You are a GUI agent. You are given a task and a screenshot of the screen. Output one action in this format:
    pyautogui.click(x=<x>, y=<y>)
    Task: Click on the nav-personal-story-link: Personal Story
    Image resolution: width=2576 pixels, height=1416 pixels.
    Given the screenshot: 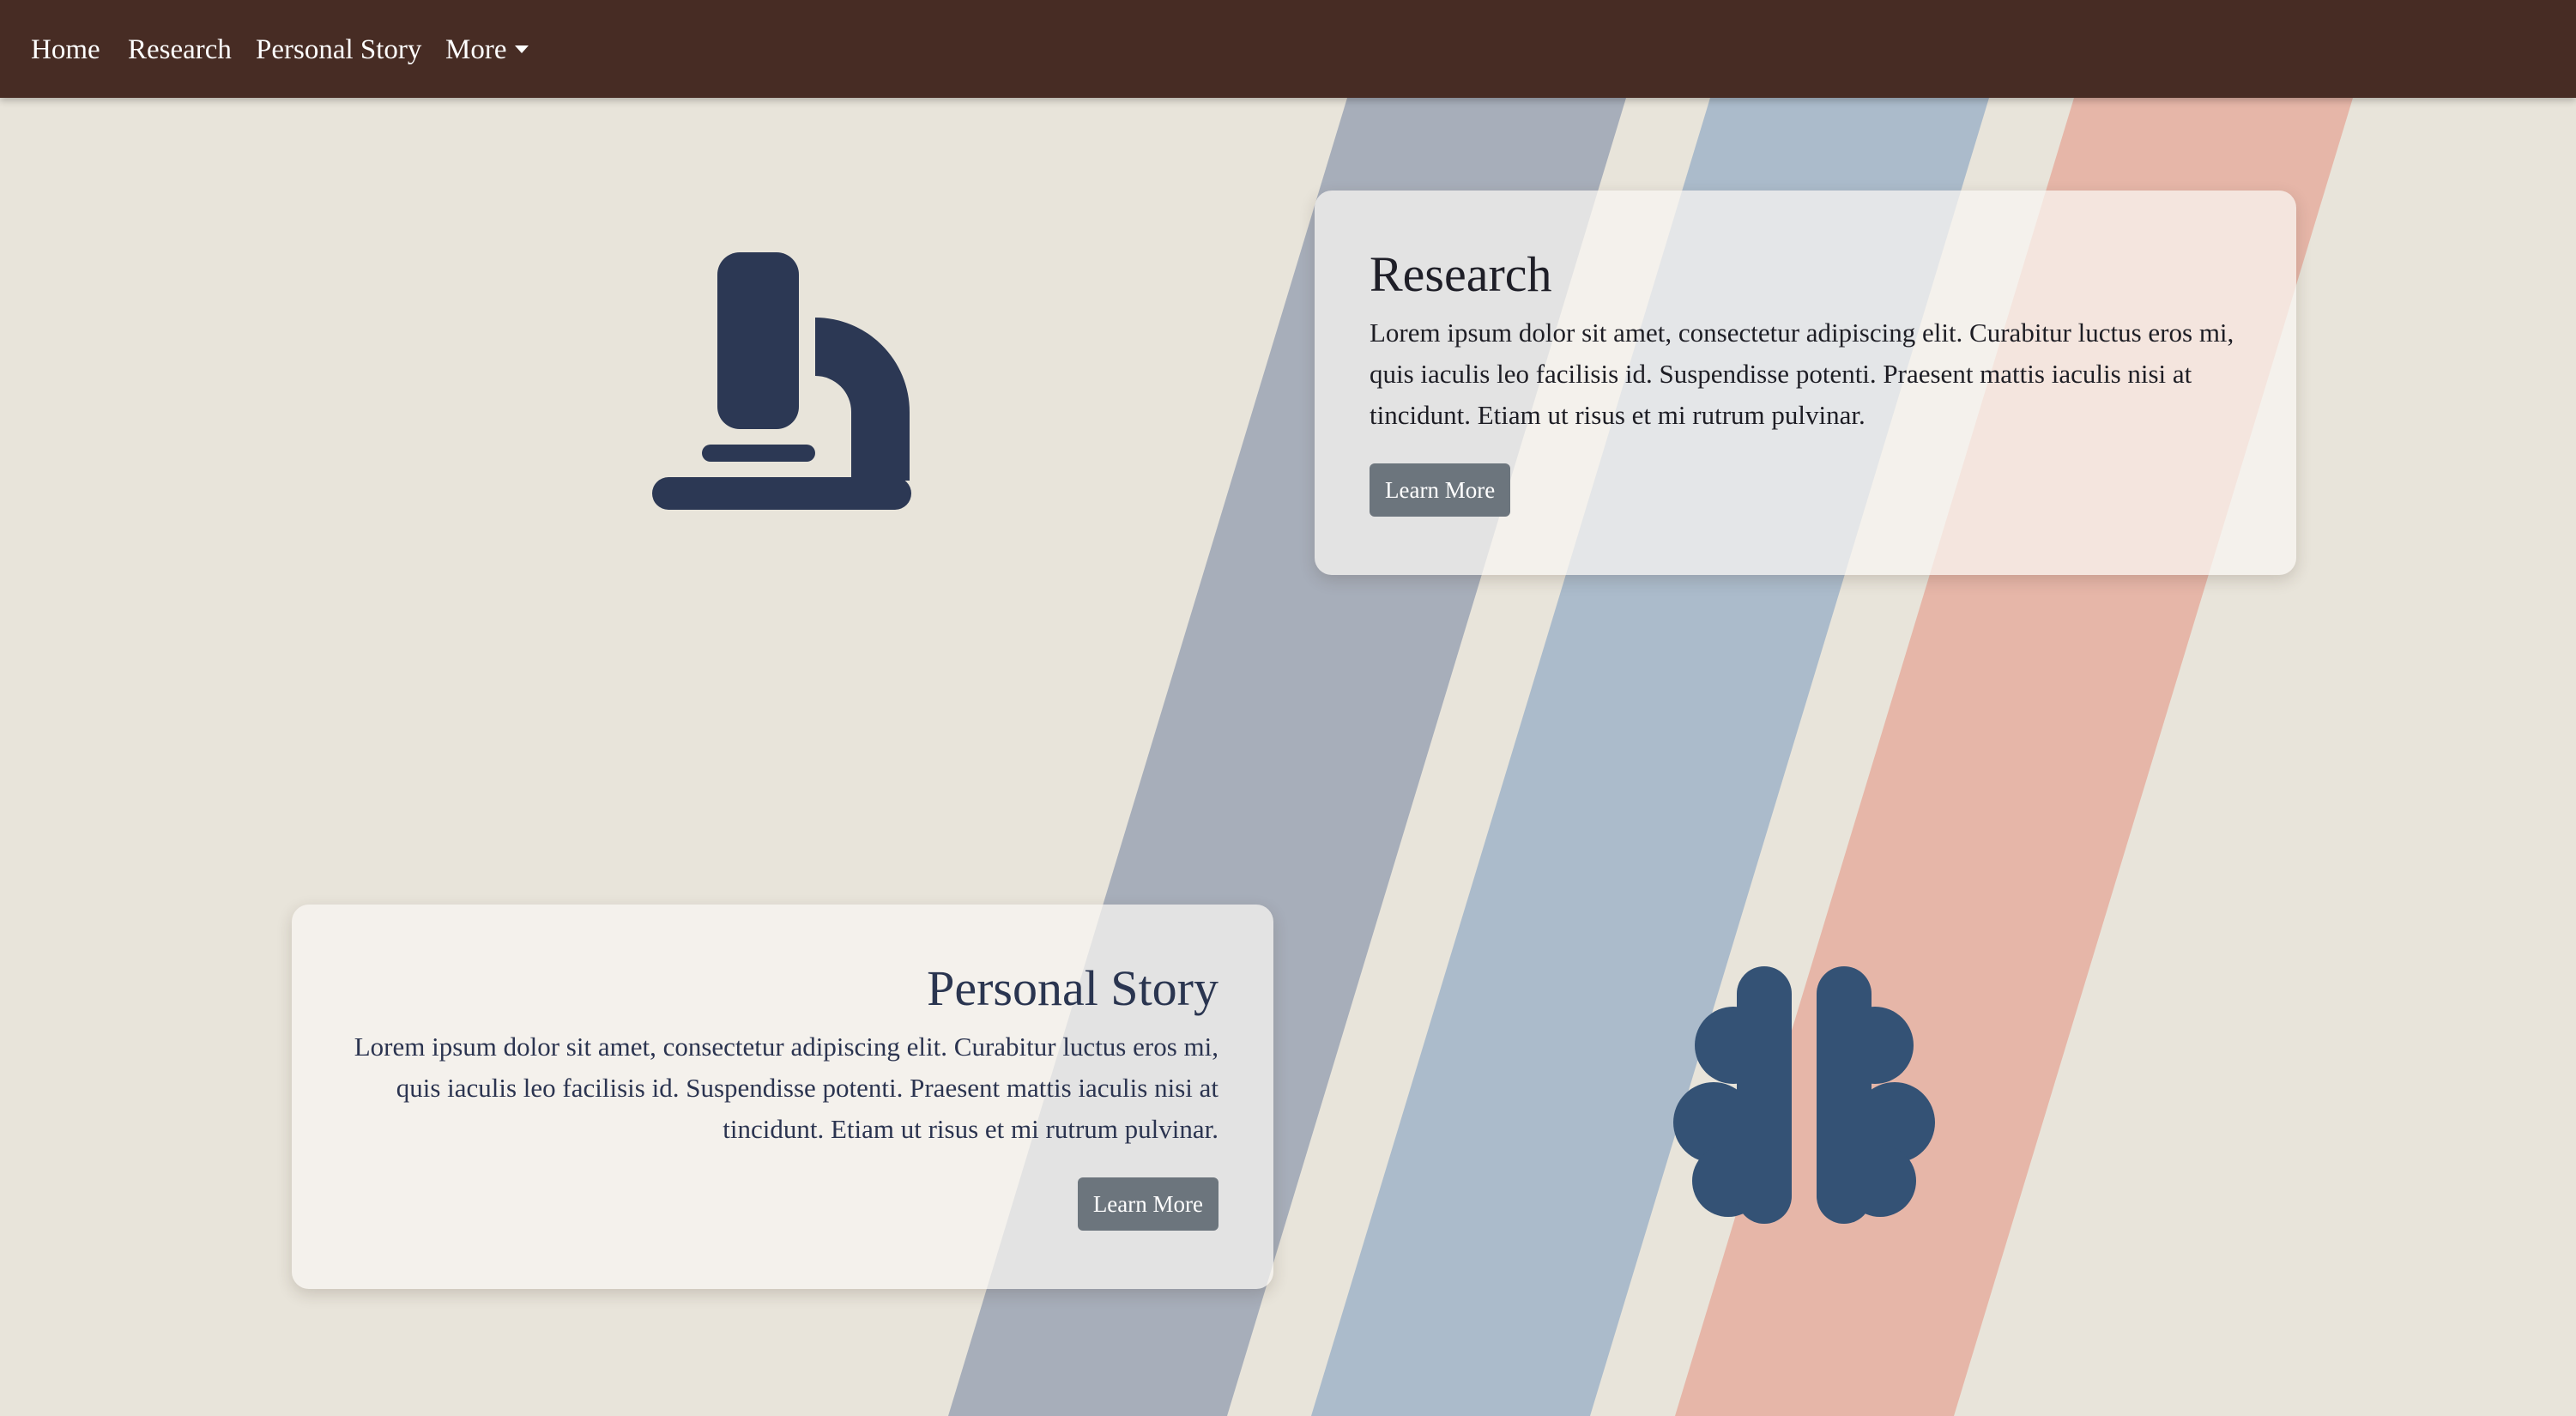 What is the action you would take?
    pyautogui.click(x=338, y=49)
    